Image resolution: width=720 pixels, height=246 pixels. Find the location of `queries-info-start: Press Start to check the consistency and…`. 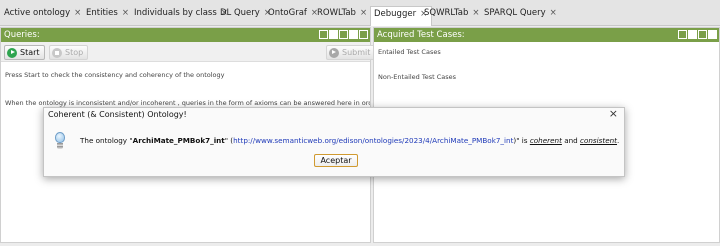

queries-info-start: Press Start to check the consistency and… is located at coordinates (115, 75).